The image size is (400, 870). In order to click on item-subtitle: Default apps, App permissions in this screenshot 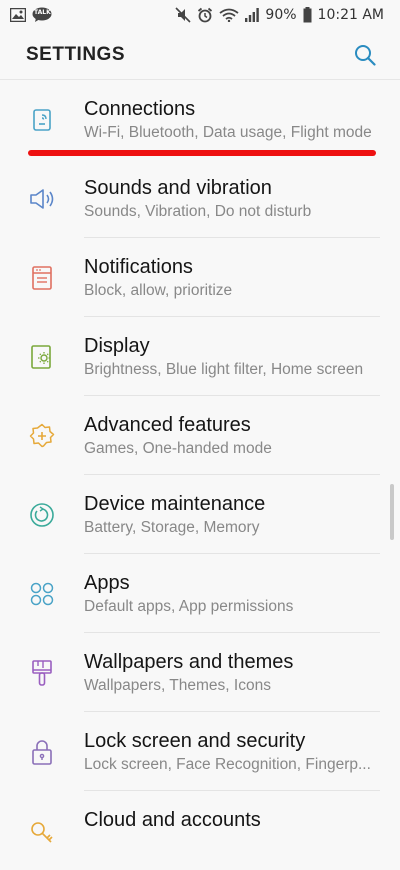, I will do `click(189, 606)`.